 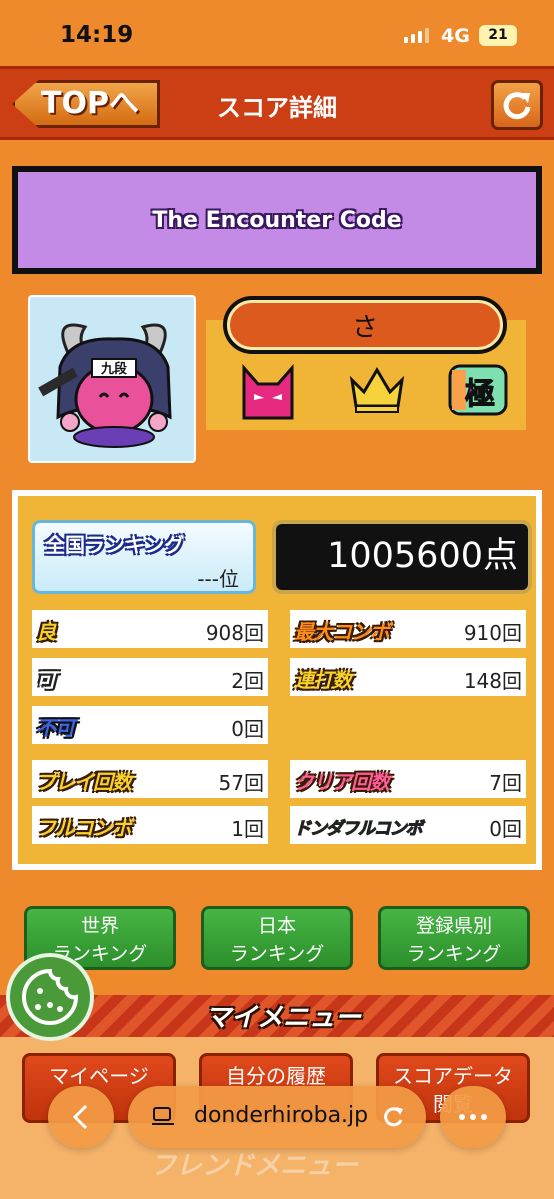 I want to click on page-header: TOPへ スコア詳細, so click(x=277, y=103).